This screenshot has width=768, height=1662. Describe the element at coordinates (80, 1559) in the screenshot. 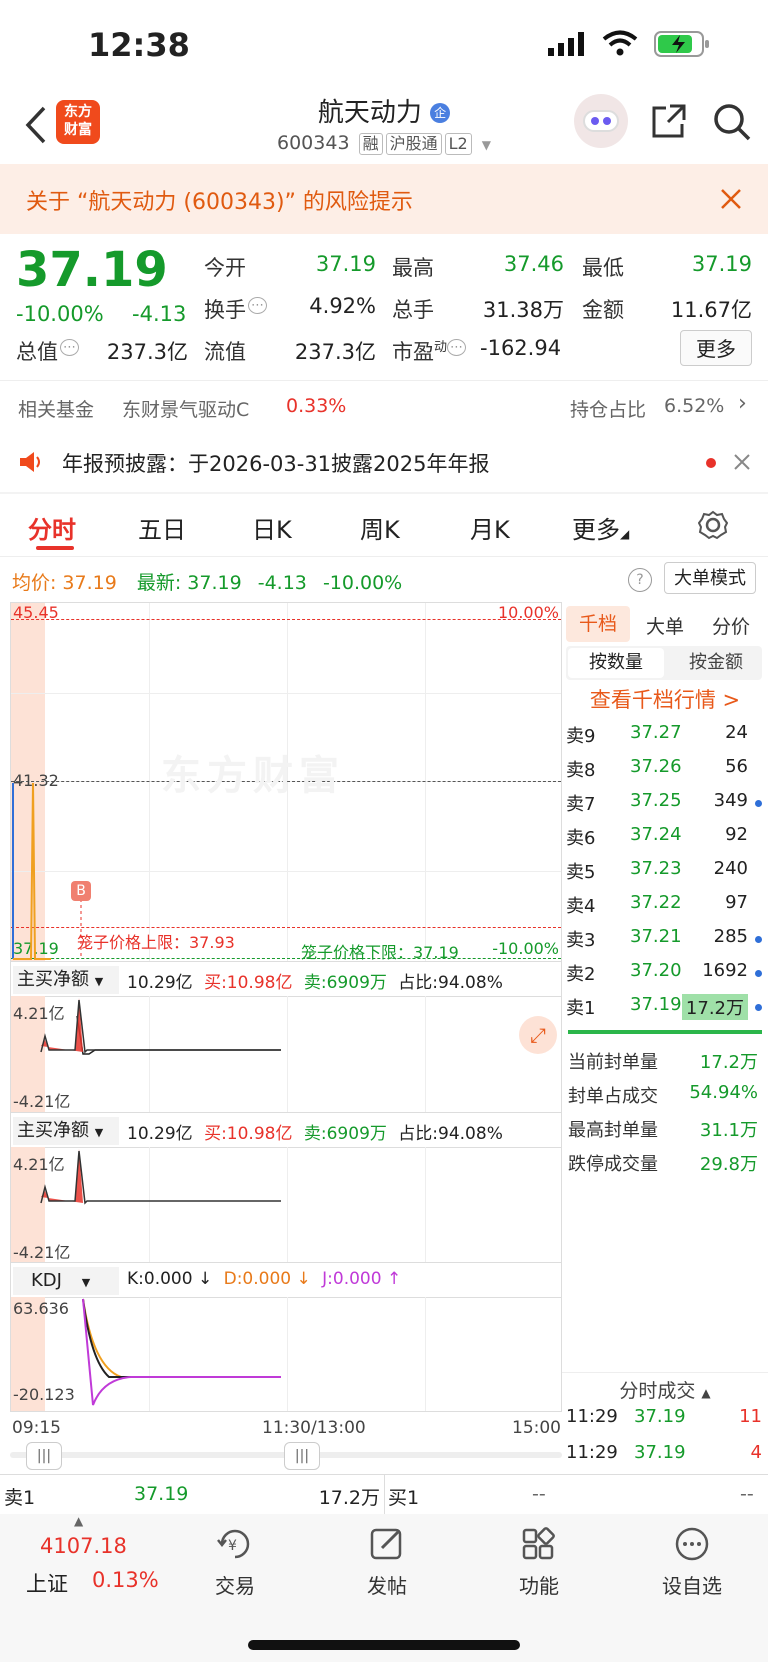

I see `index-widget: ▲ 4107.18 上证 0.13%` at that location.